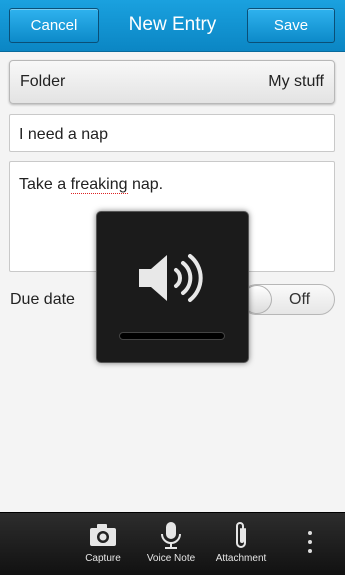 Image resolution: width=345 pixels, height=575 pixels. I want to click on misspelled-word: freaking, so click(99, 185).